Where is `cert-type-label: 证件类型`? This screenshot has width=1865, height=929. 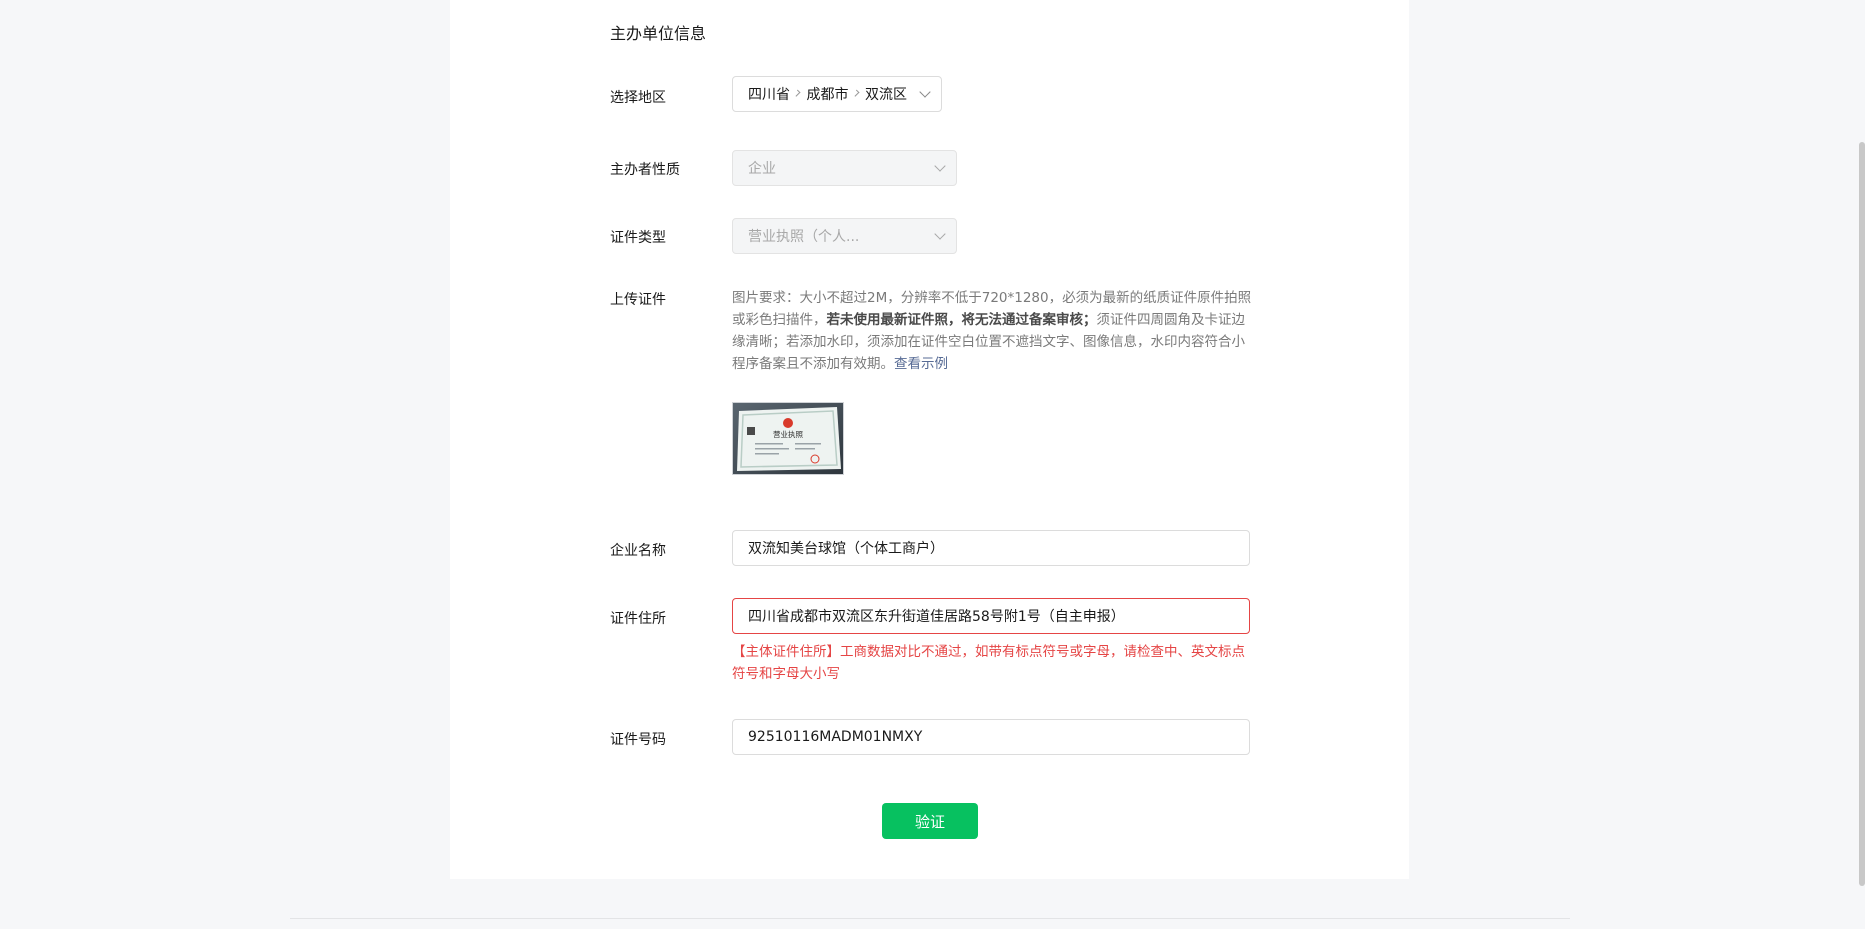 cert-type-label: 证件类型 is located at coordinates (638, 238).